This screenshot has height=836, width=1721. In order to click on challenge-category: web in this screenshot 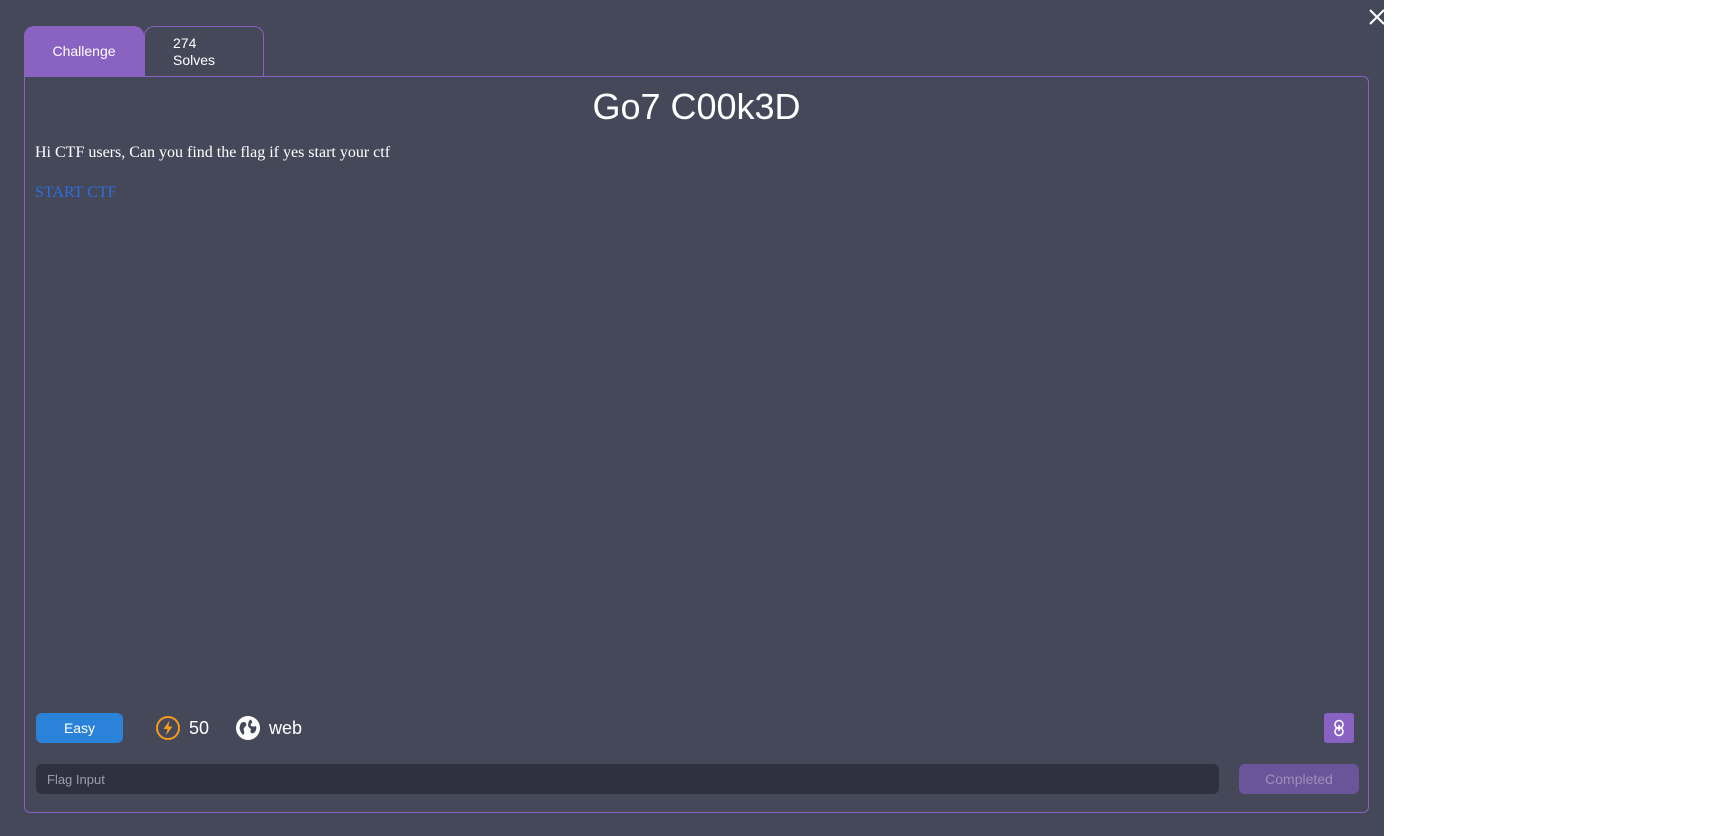, I will do `click(268, 728)`.